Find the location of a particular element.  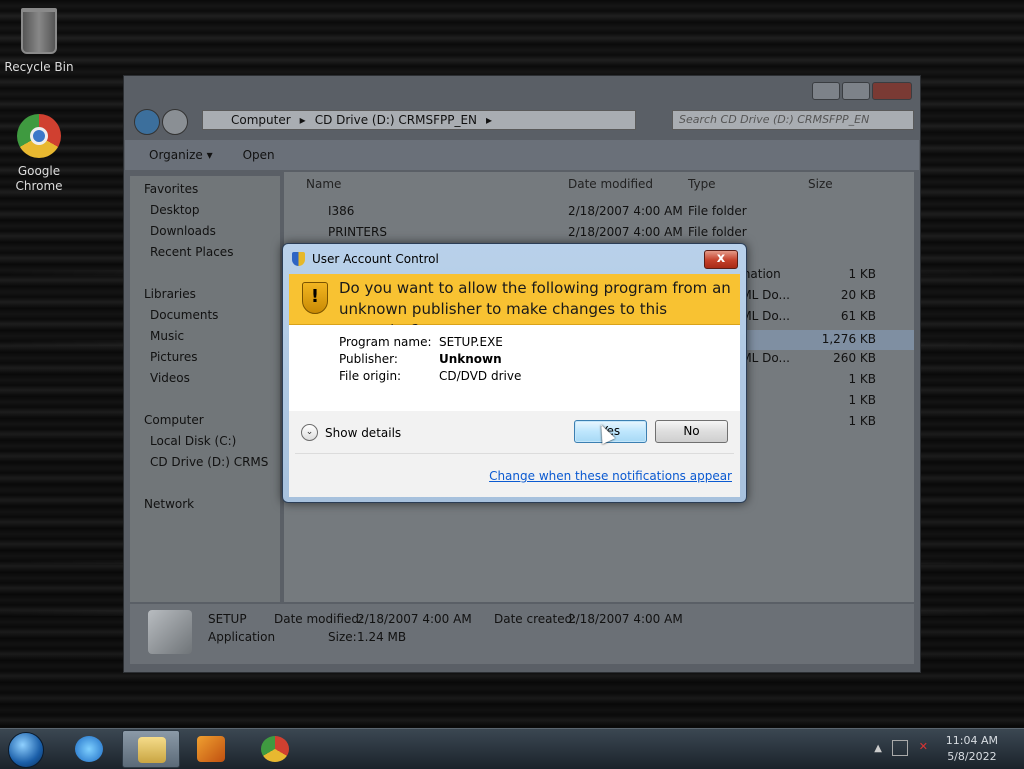

taskbar-media-player is located at coordinates (211, 749).